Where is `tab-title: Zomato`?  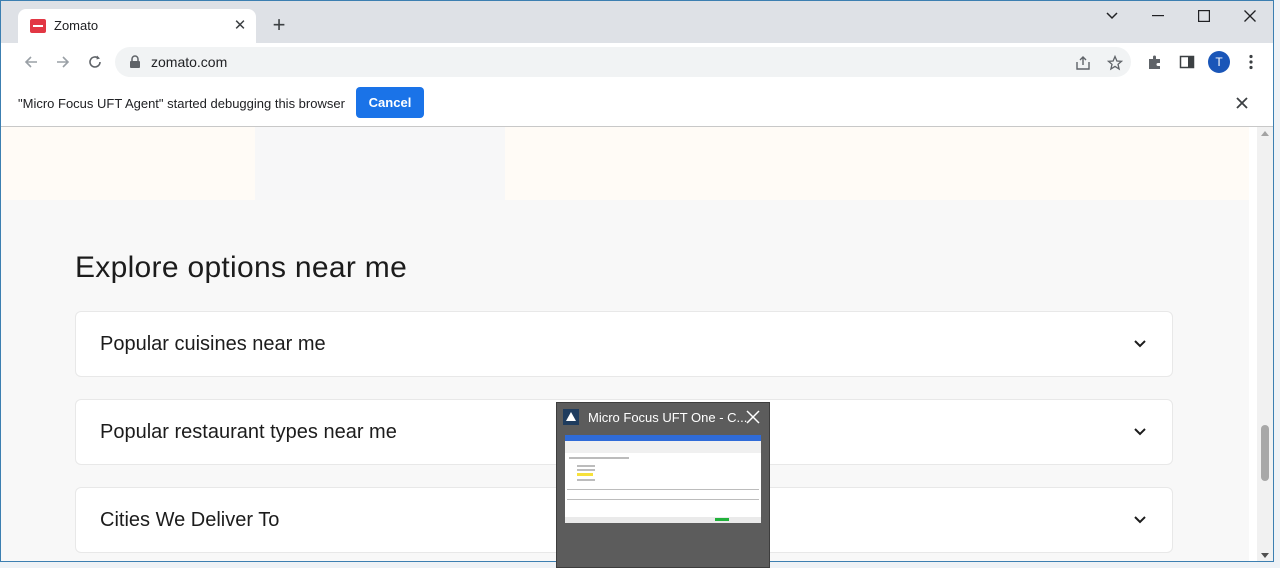
tab-title: Zomato is located at coordinates (76, 25).